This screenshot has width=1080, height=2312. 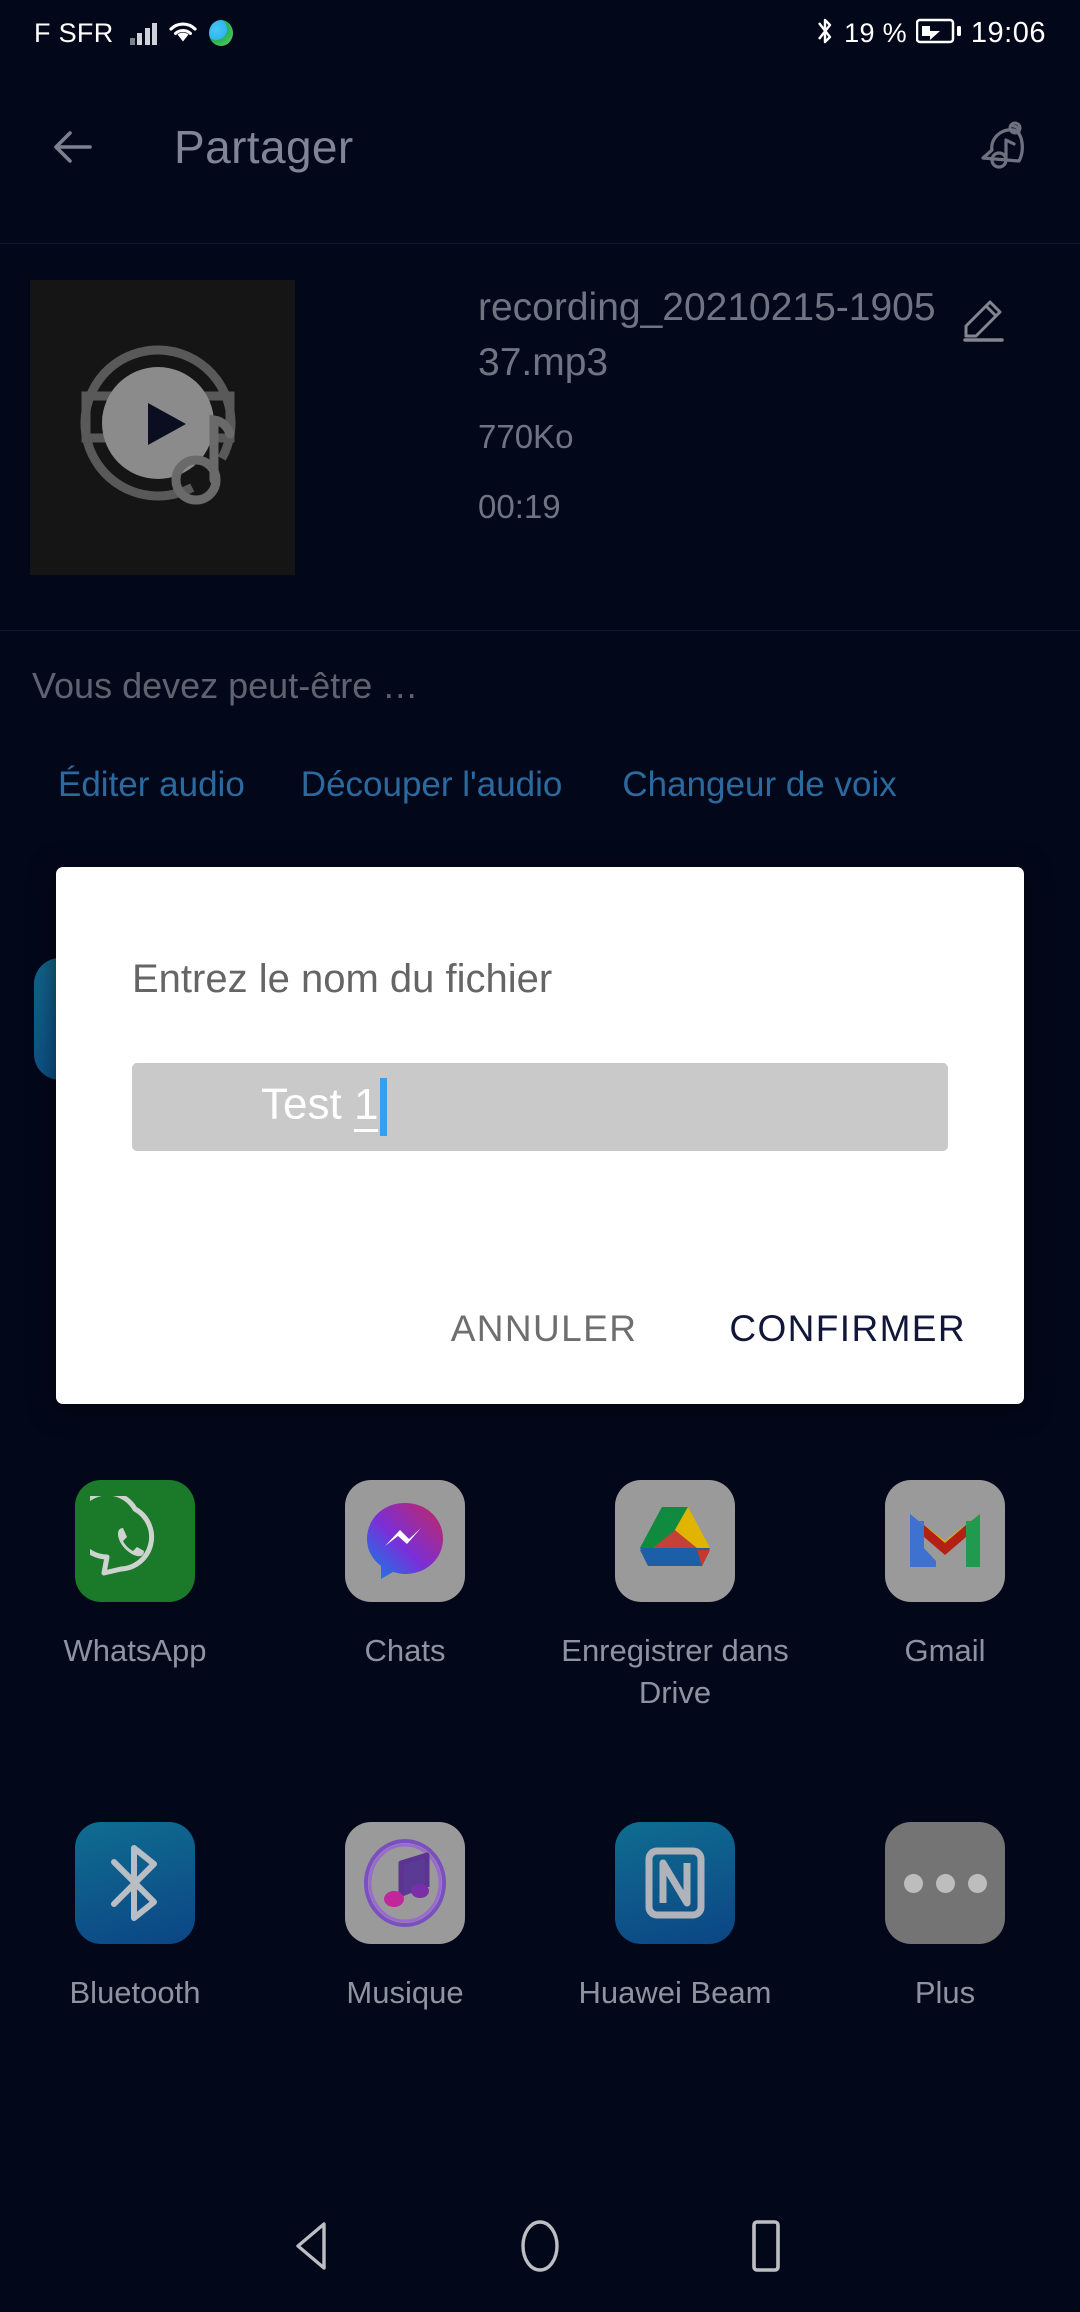 I want to click on status-bar-left: F SFR, so click(x=133, y=33).